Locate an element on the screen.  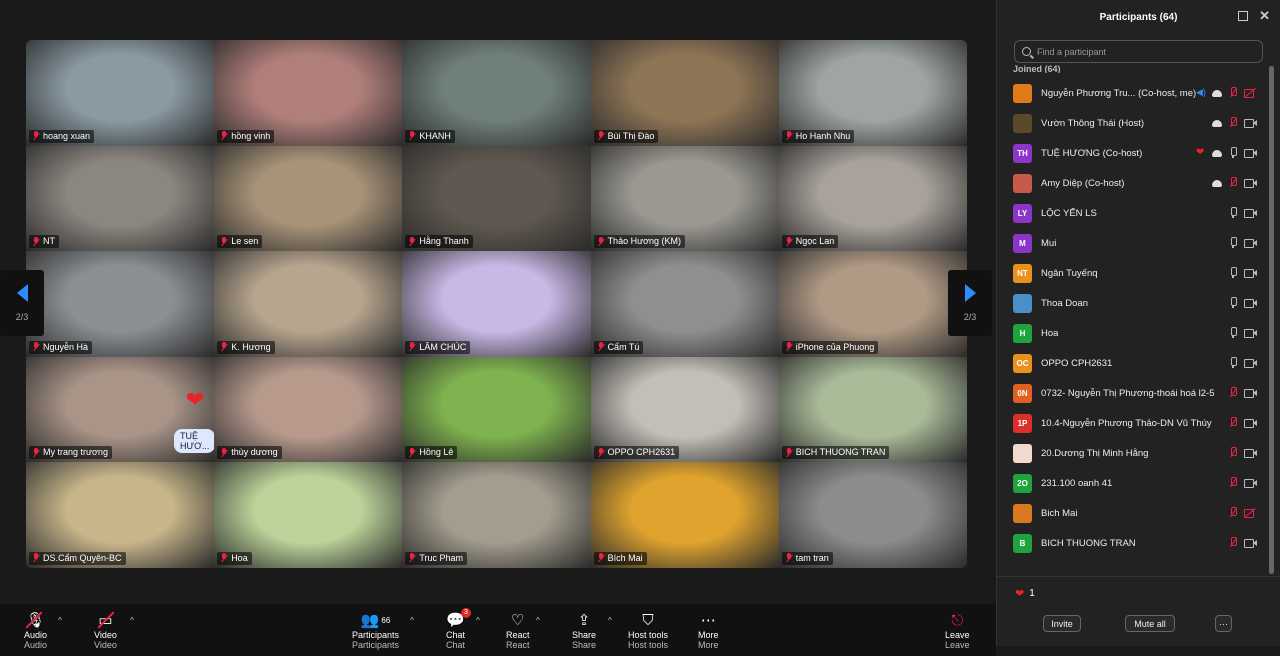
video-tile: Ngọc Lan is located at coordinates (872, 198).